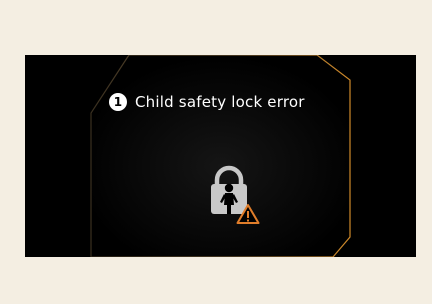  I want to click on child-safety-lock-icon, so click(233, 196).